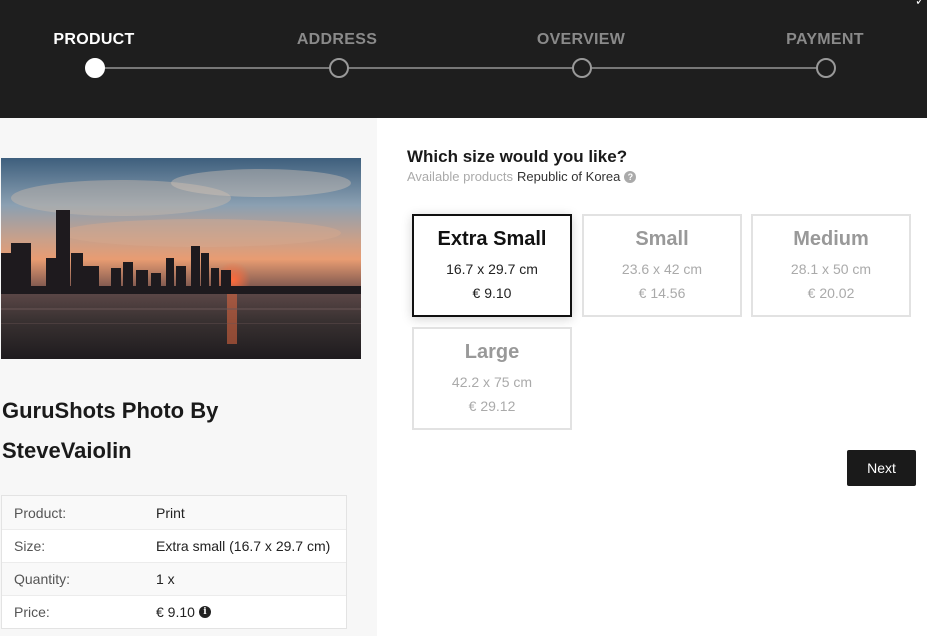  I want to click on size-option-price: € 14.56, so click(662, 293).